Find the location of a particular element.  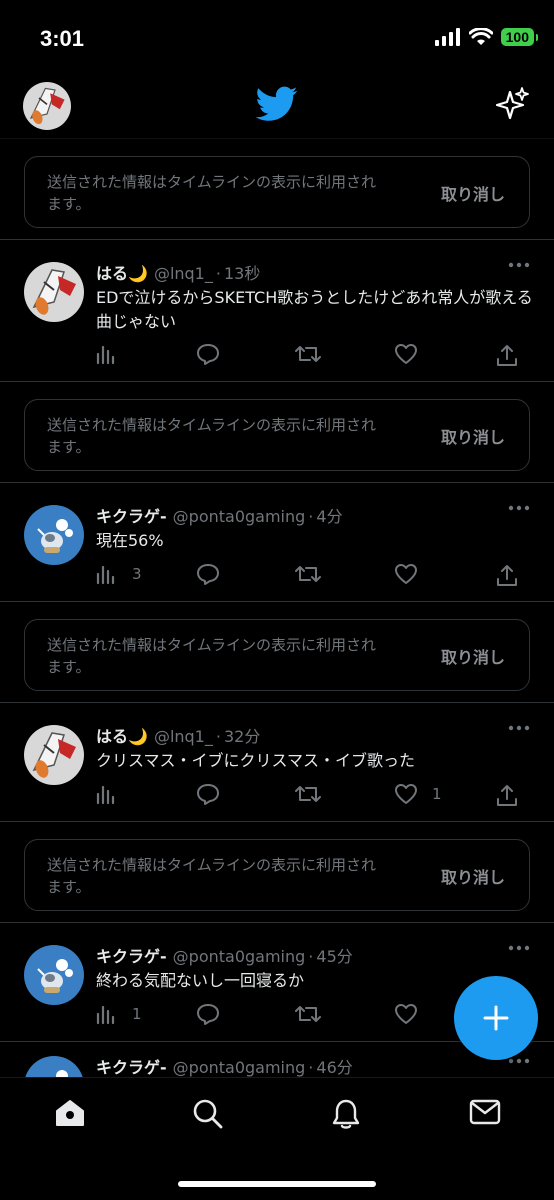

views-count: 1 is located at coordinates (137, 1014).